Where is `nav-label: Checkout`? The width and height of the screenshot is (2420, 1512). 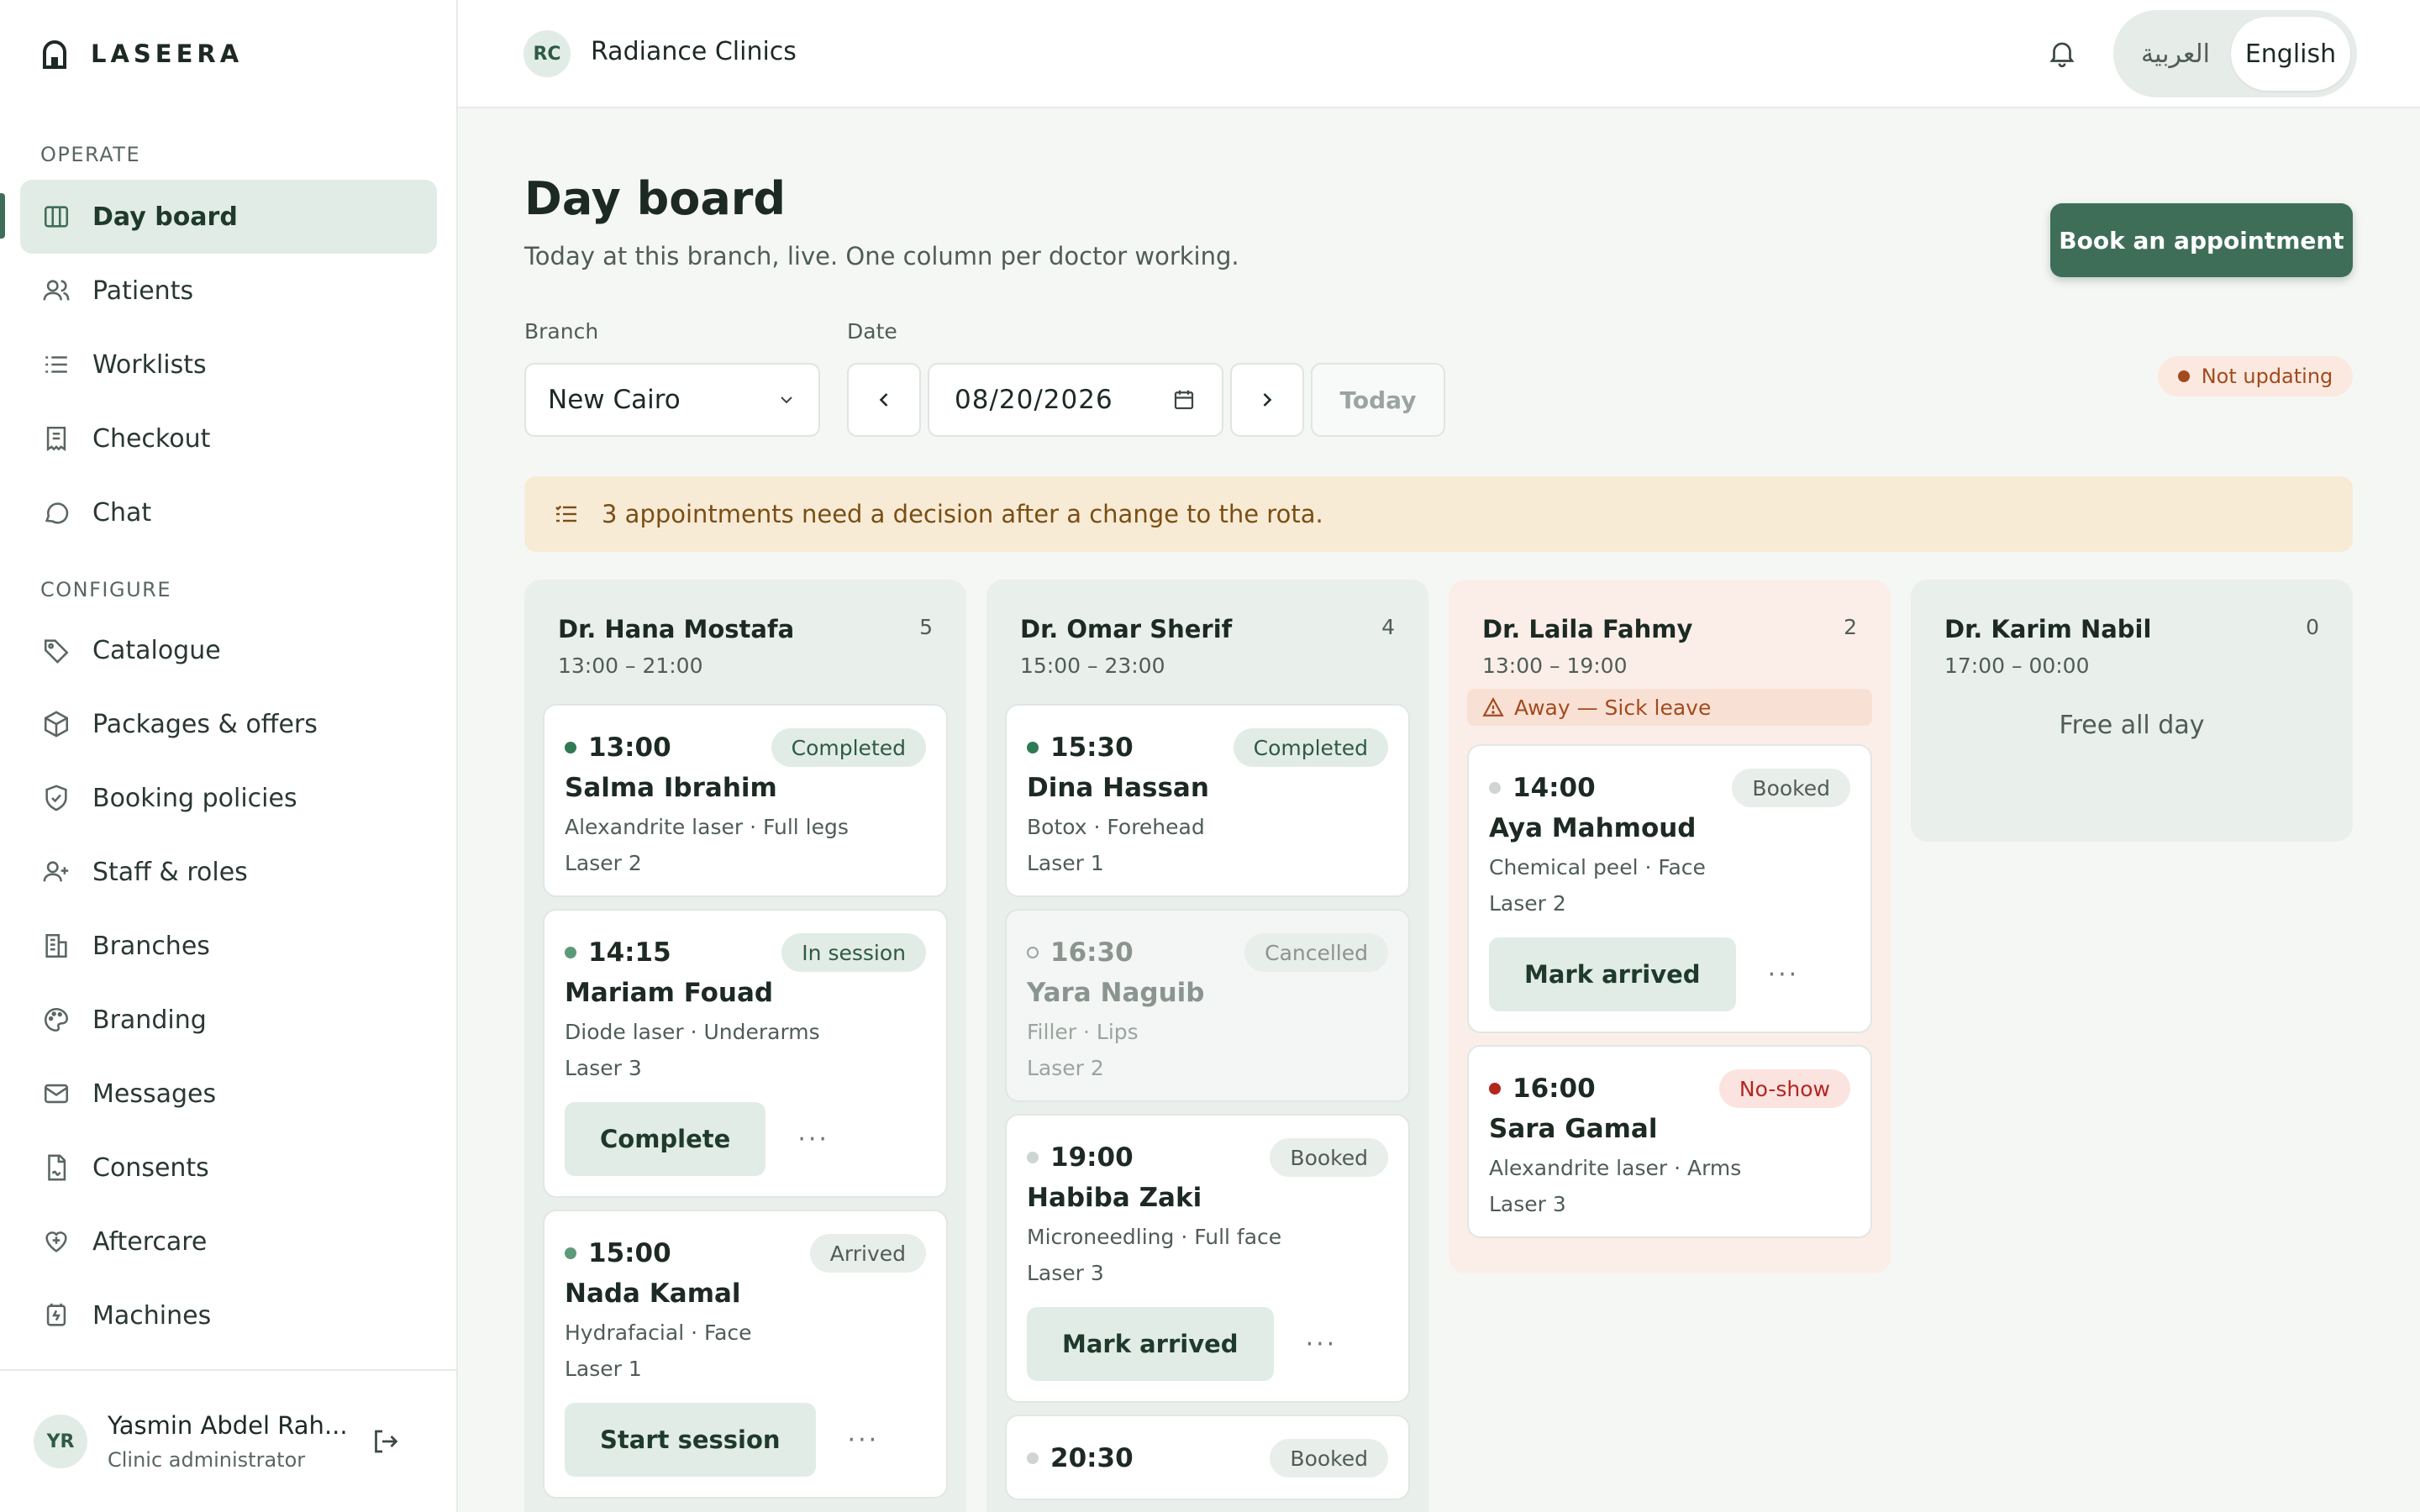 nav-label: Checkout is located at coordinates (151, 438).